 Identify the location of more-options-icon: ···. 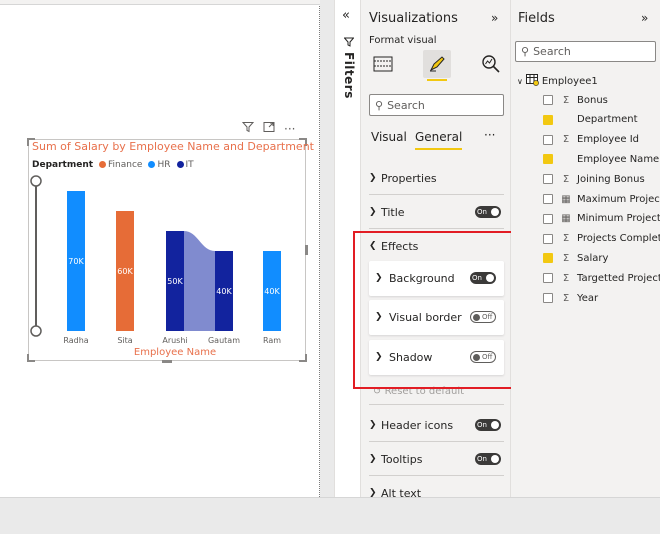
(289, 129).